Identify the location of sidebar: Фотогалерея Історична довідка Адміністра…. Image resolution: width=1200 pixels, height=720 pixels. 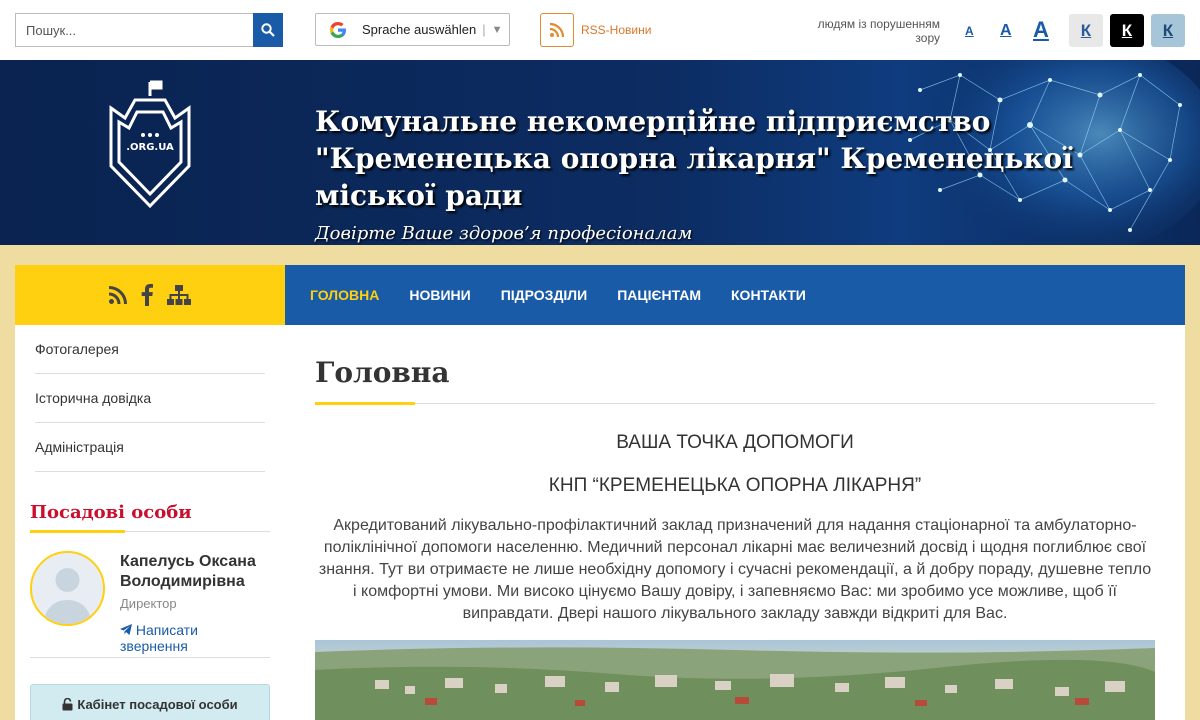
(150, 492).